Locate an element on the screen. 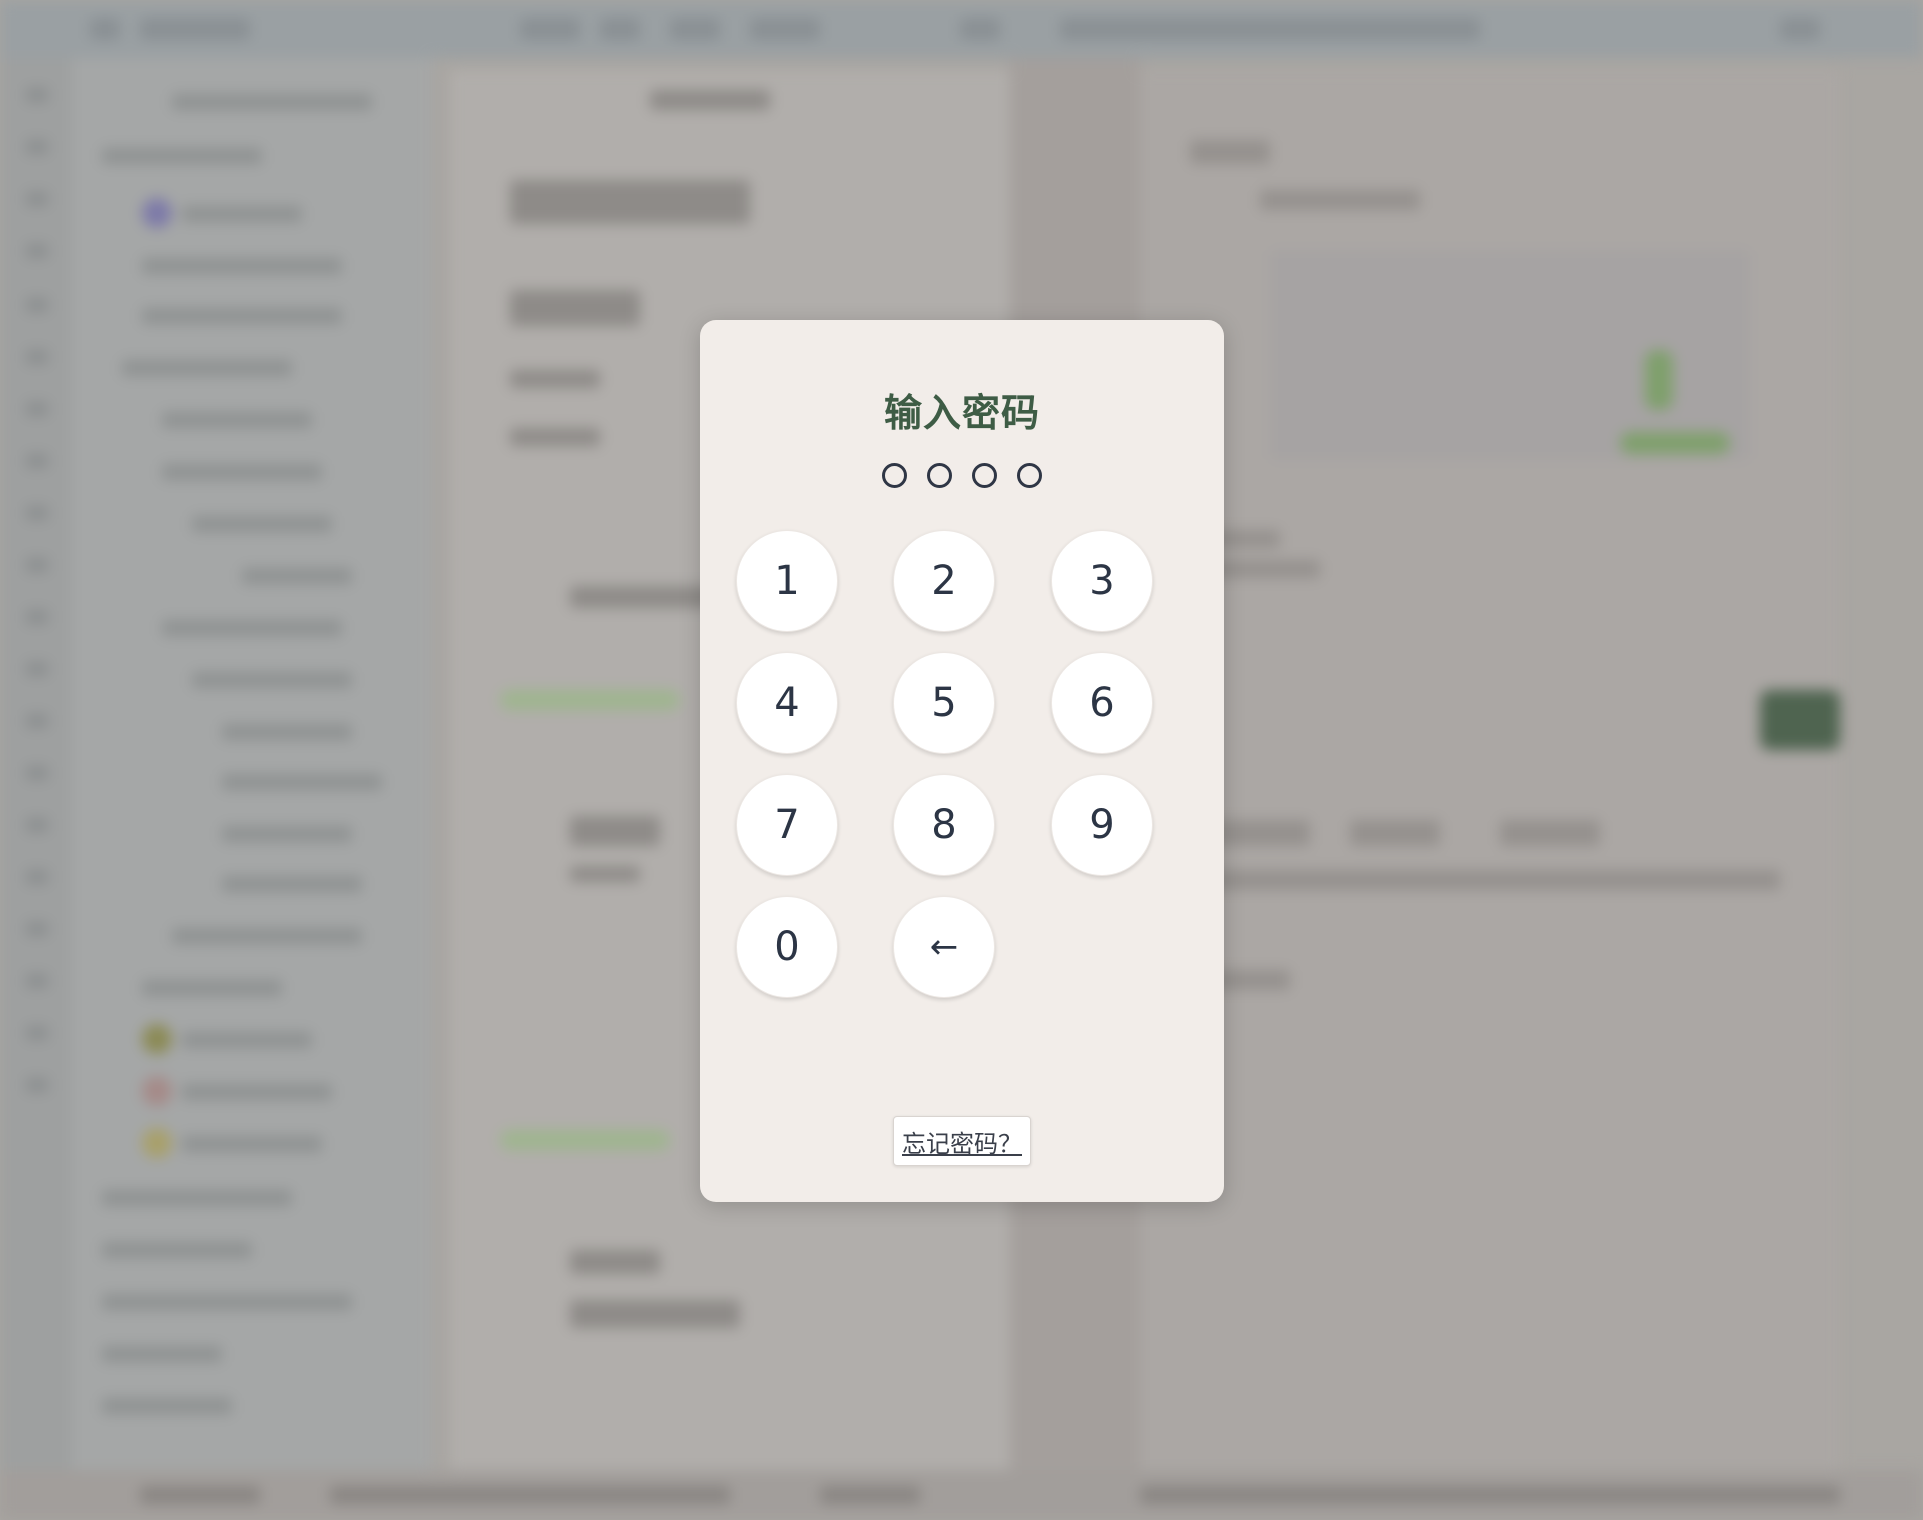 This screenshot has width=1923, height=1520. key-5: 5 is located at coordinates (944, 703).